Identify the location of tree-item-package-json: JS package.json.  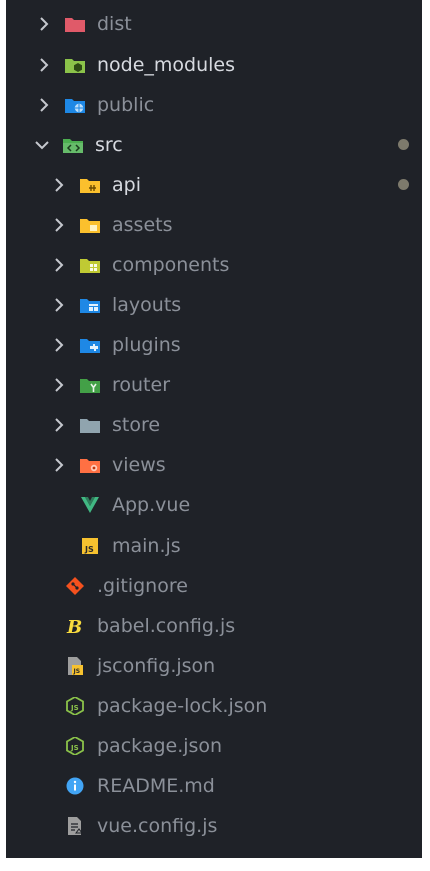
(218, 746).